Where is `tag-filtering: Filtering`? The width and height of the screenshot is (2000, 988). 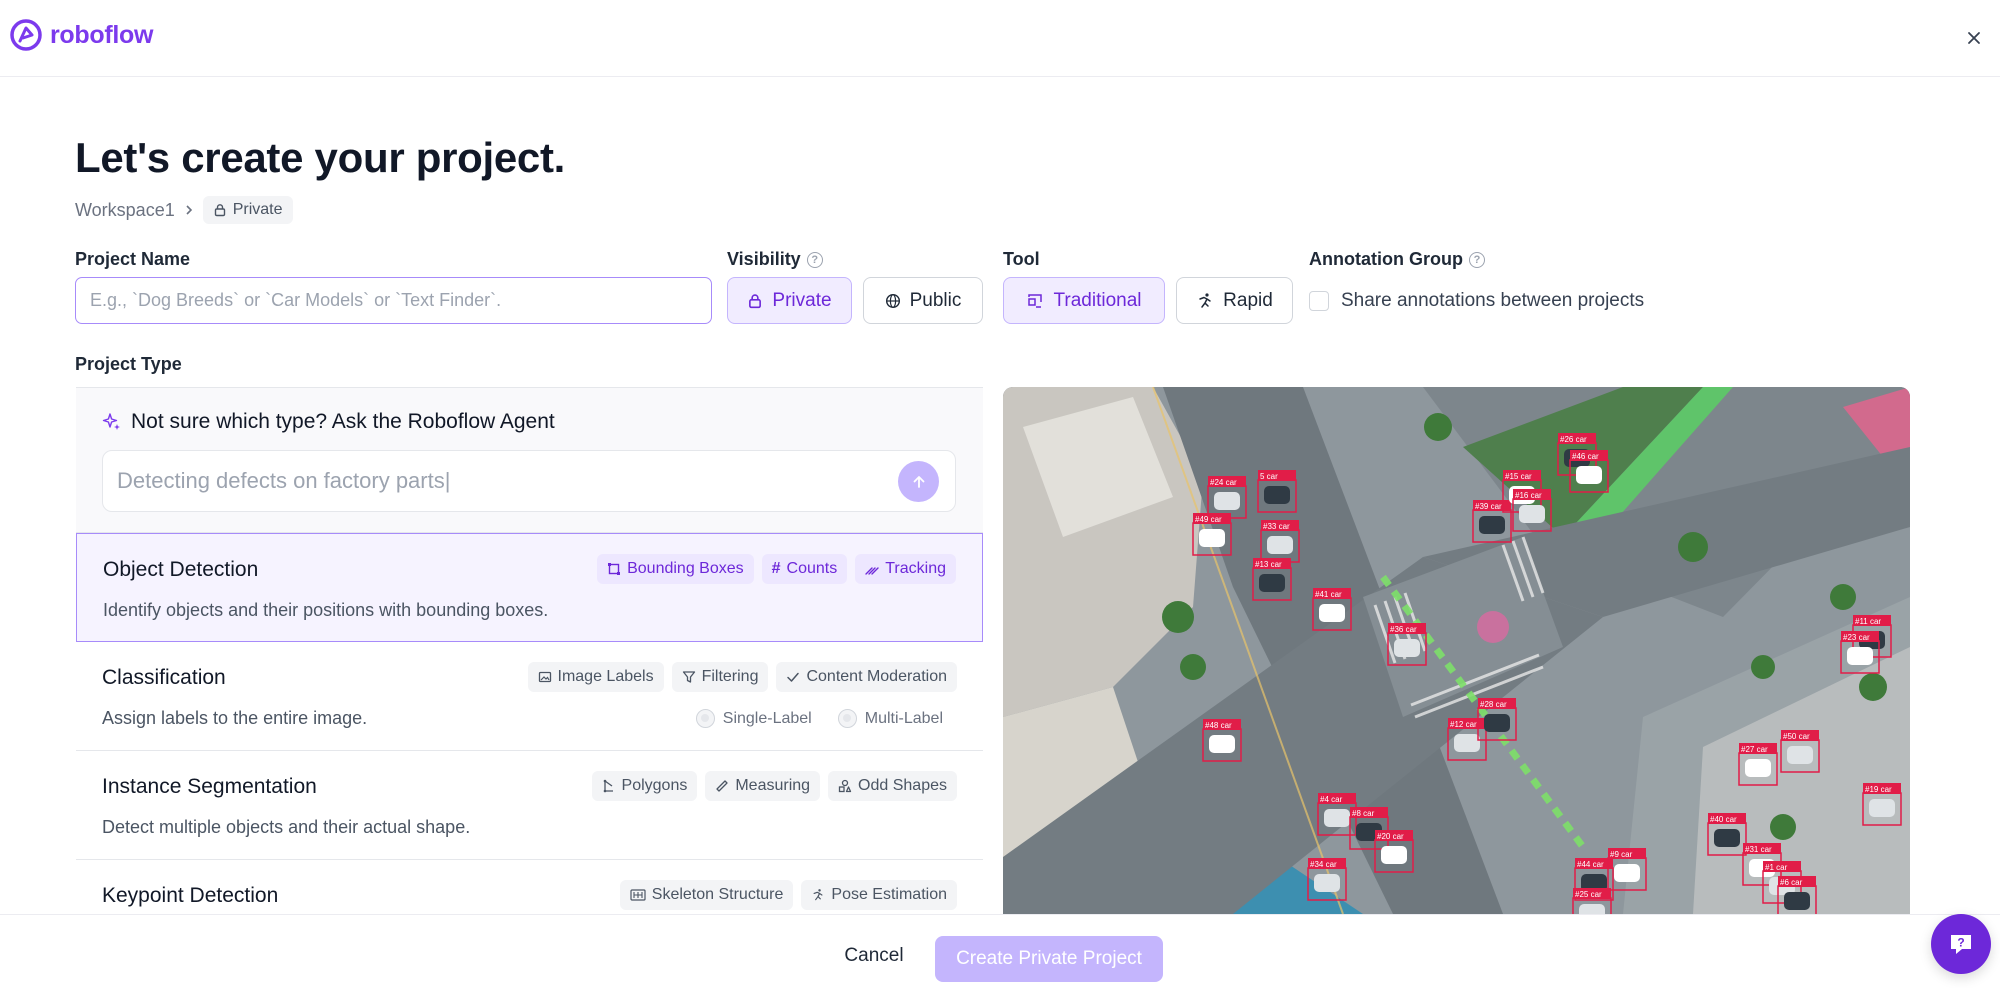 tag-filtering: Filtering is located at coordinates (720, 677).